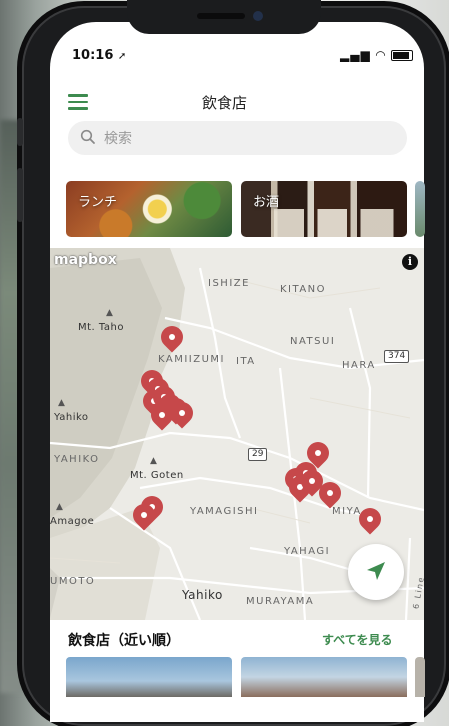  Describe the element at coordinates (347, 511) in the screenshot. I see `place-label: MIYA` at that location.